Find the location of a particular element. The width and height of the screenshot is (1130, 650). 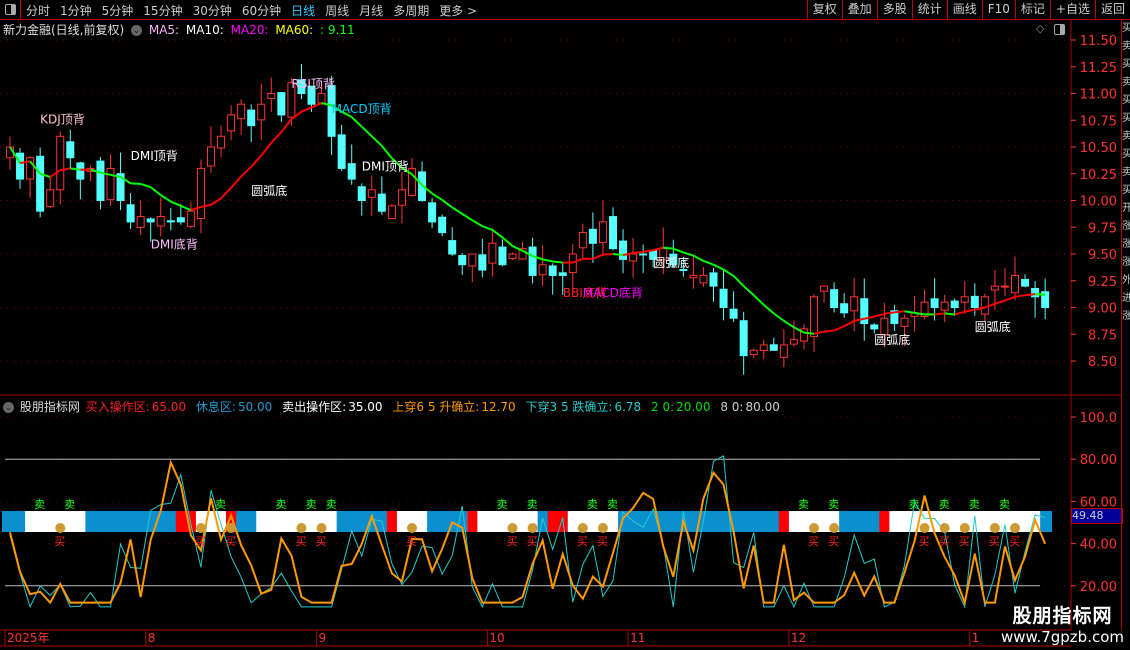

indicator-axis-label: 100.0 is located at coordinates (1098, 418).